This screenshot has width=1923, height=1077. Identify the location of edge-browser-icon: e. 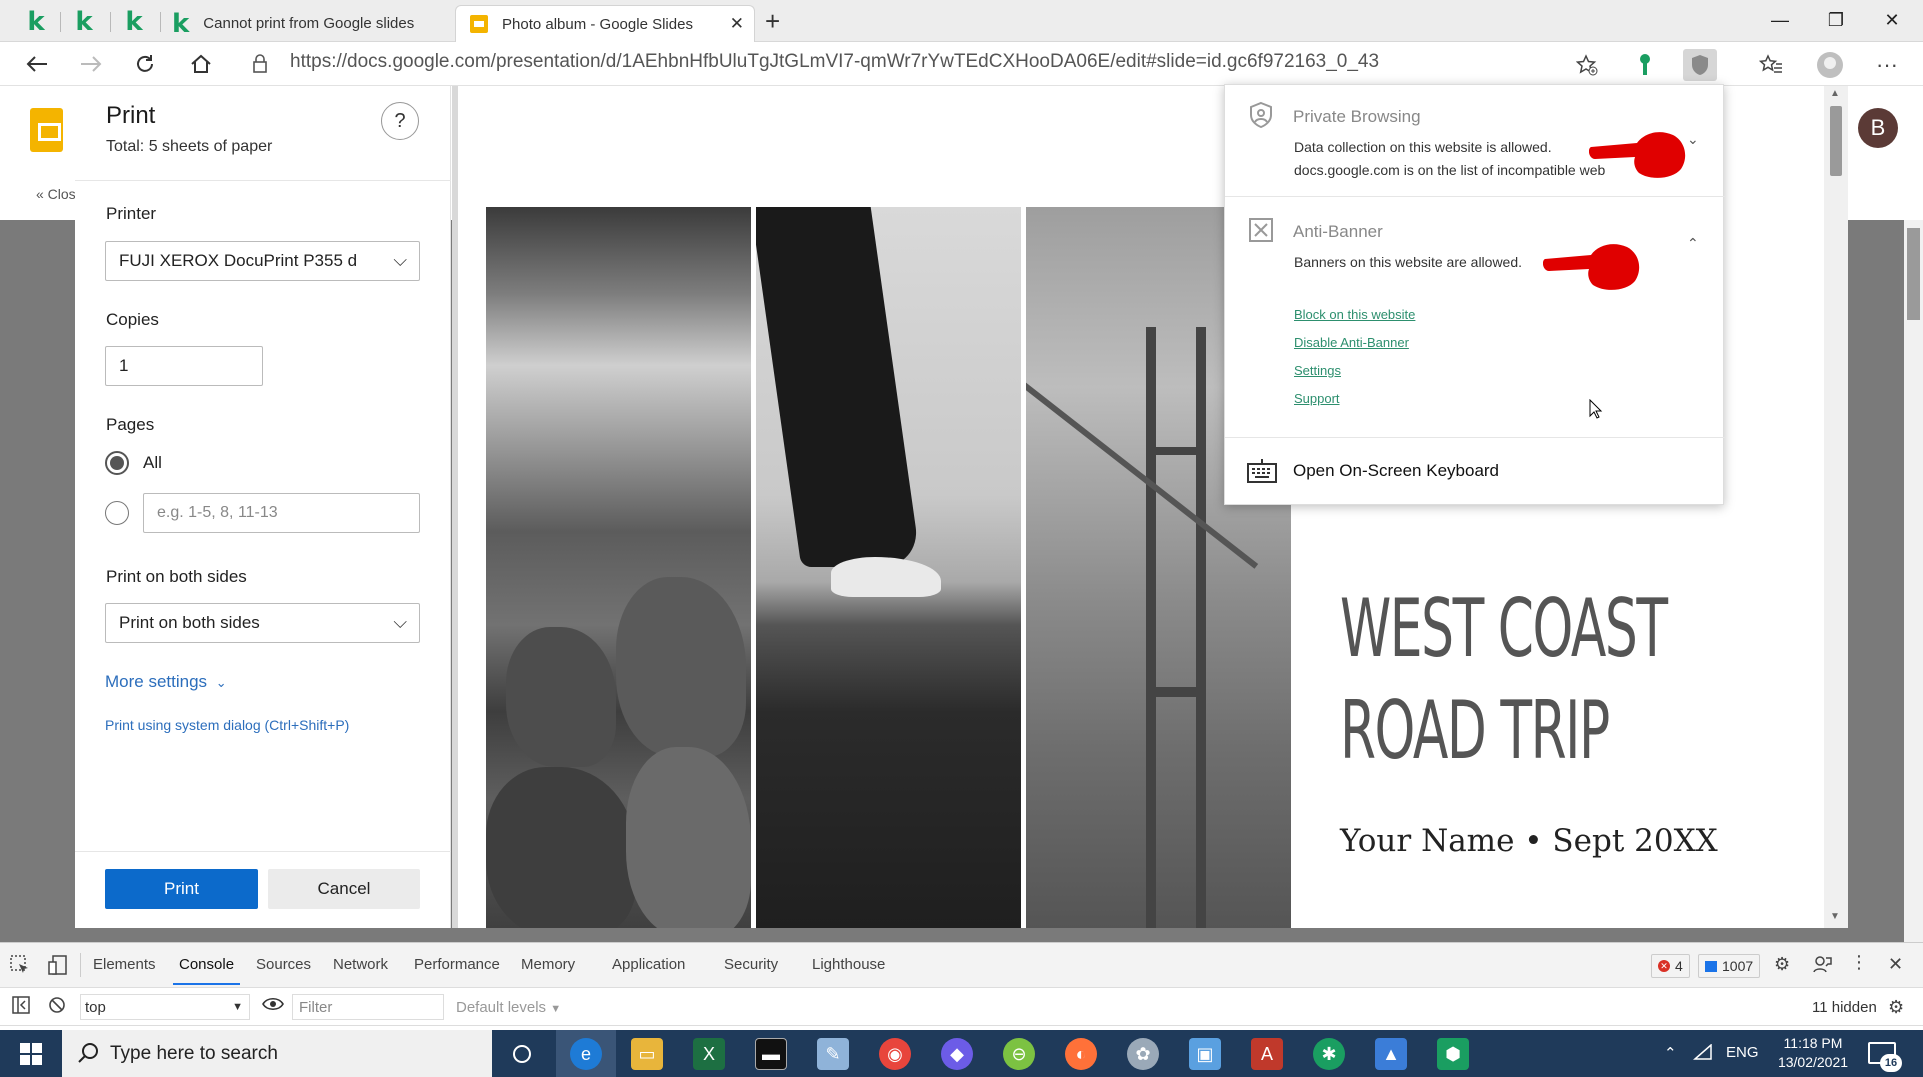
(586, 1054).